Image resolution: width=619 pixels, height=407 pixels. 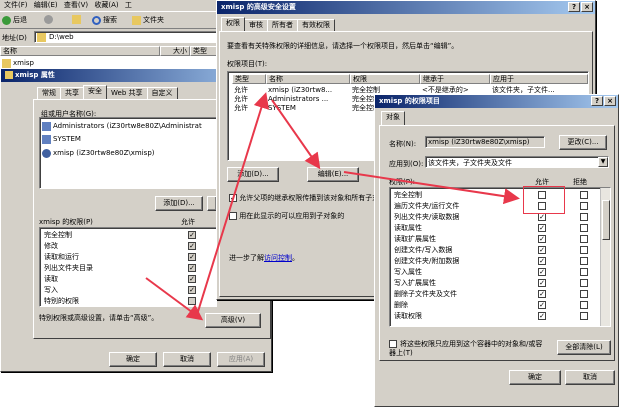 I want to click on back-button: 后退, so click(x=14, y=20).